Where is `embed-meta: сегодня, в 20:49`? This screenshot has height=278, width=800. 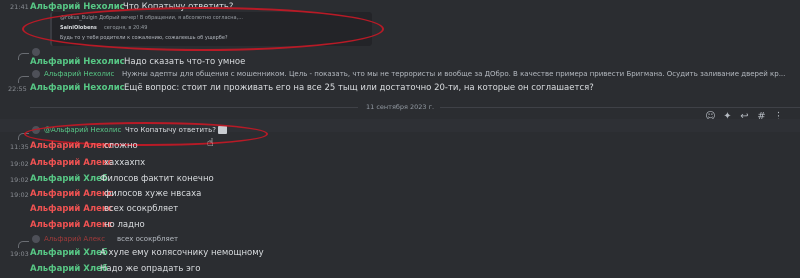 embed-meta: сегодня, в 20:49 is located at coordinates (126, 28).